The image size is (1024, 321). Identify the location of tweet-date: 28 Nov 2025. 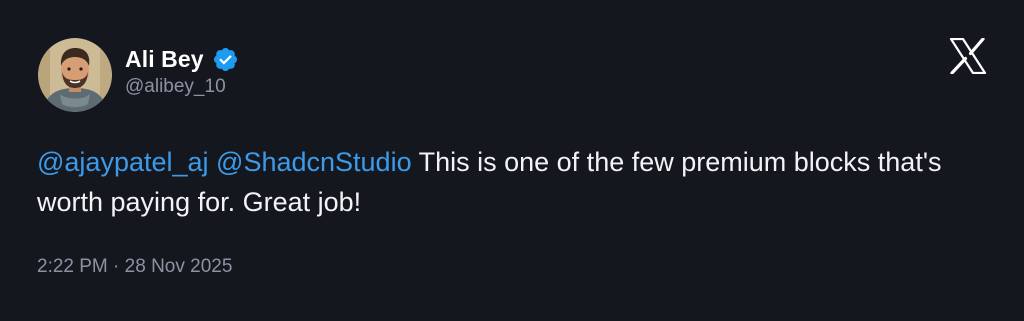
(178, 266).